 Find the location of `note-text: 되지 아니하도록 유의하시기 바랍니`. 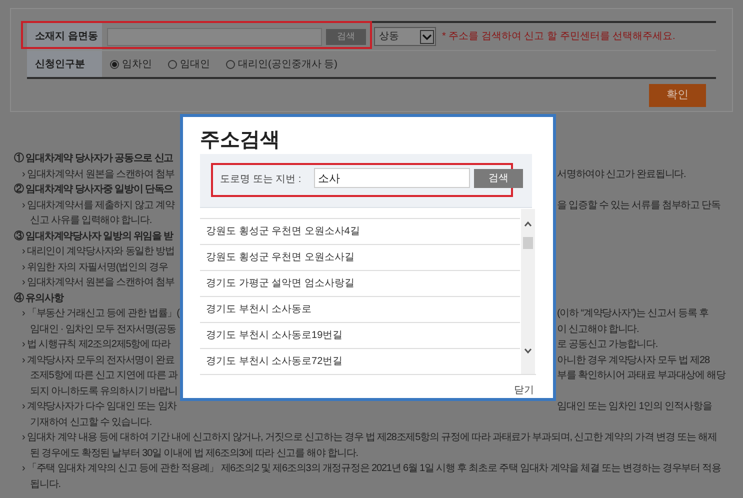

note-text: 되지 아니하도록 유의하시기 바랍니 is located at coordinates (103, 391).